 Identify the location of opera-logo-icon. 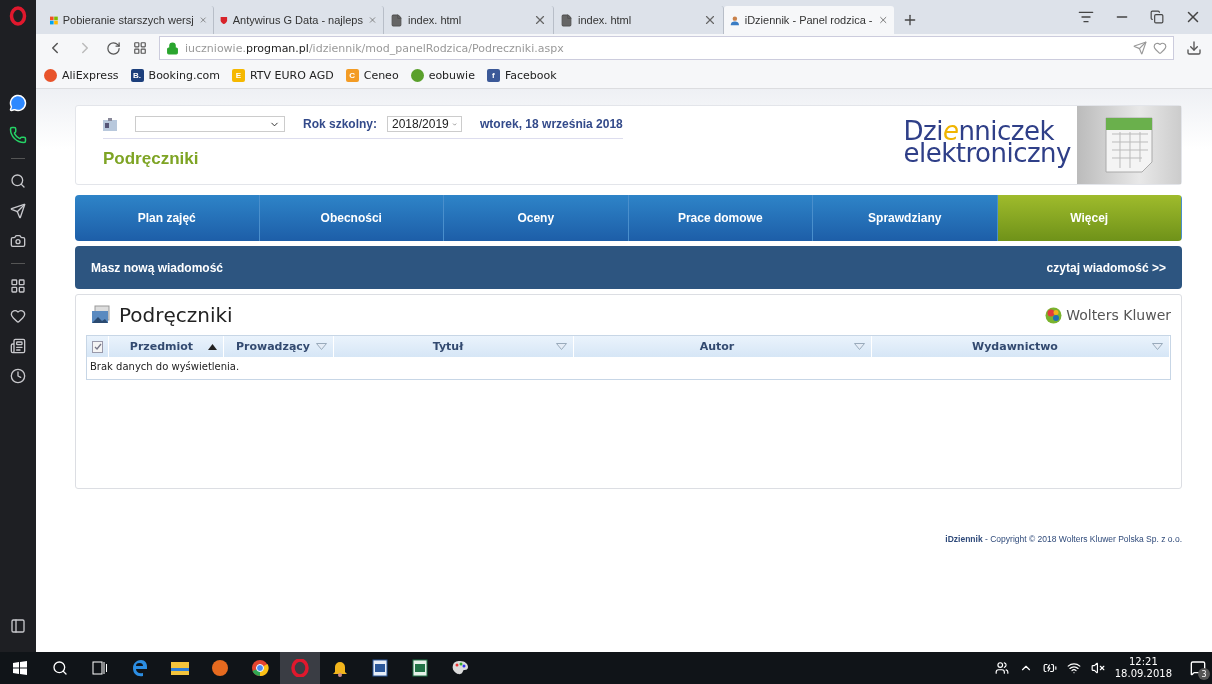
(18, 16).